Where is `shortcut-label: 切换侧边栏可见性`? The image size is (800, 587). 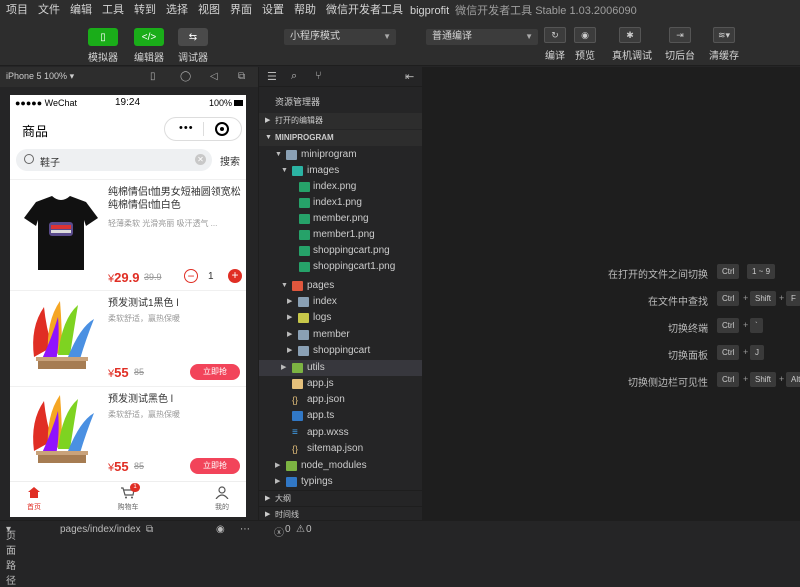 shortcut-label: 切换侧边栏可见性 is located at coordinates (668, 383).